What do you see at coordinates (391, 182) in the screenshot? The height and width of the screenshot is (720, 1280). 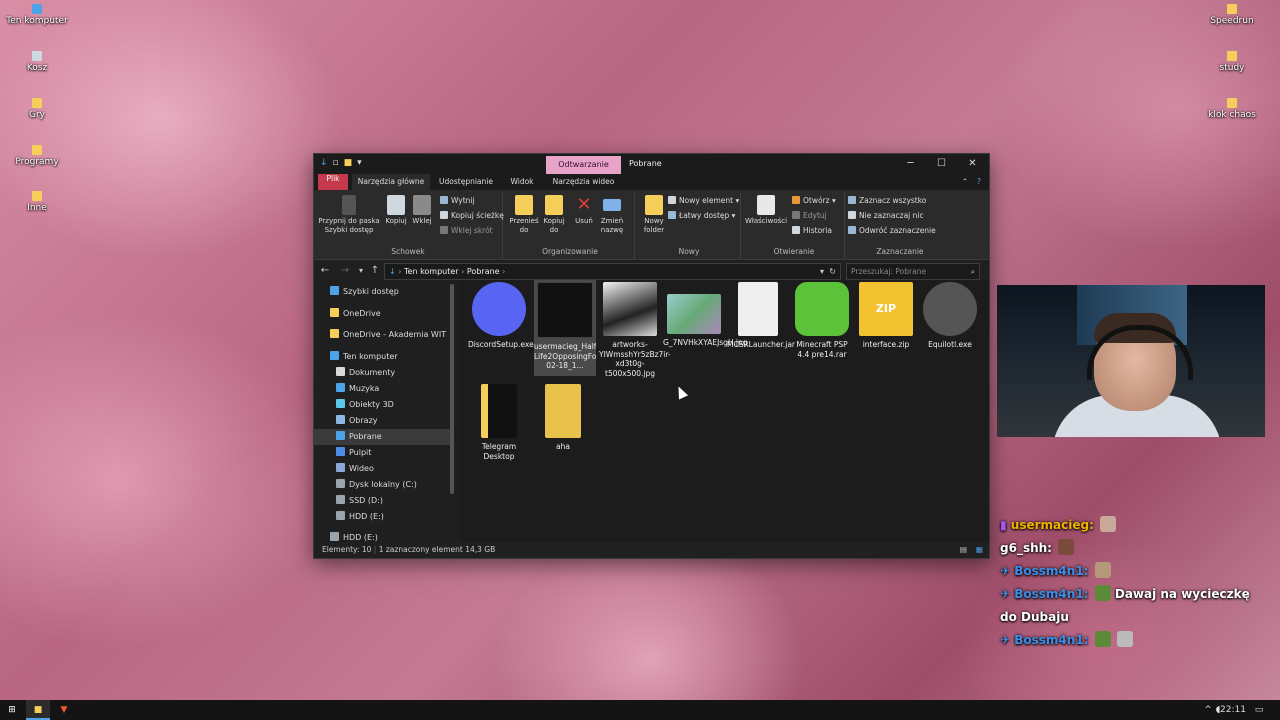 I see `tab-home: Narzędzia główne` at bounding box center [391, 182].